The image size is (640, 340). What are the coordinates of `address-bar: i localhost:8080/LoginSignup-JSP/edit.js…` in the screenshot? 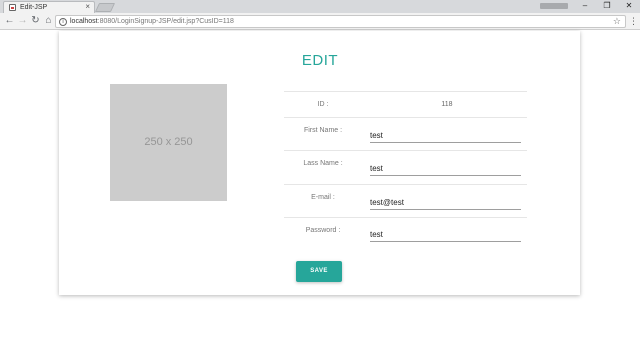 It's located at (340, 21).